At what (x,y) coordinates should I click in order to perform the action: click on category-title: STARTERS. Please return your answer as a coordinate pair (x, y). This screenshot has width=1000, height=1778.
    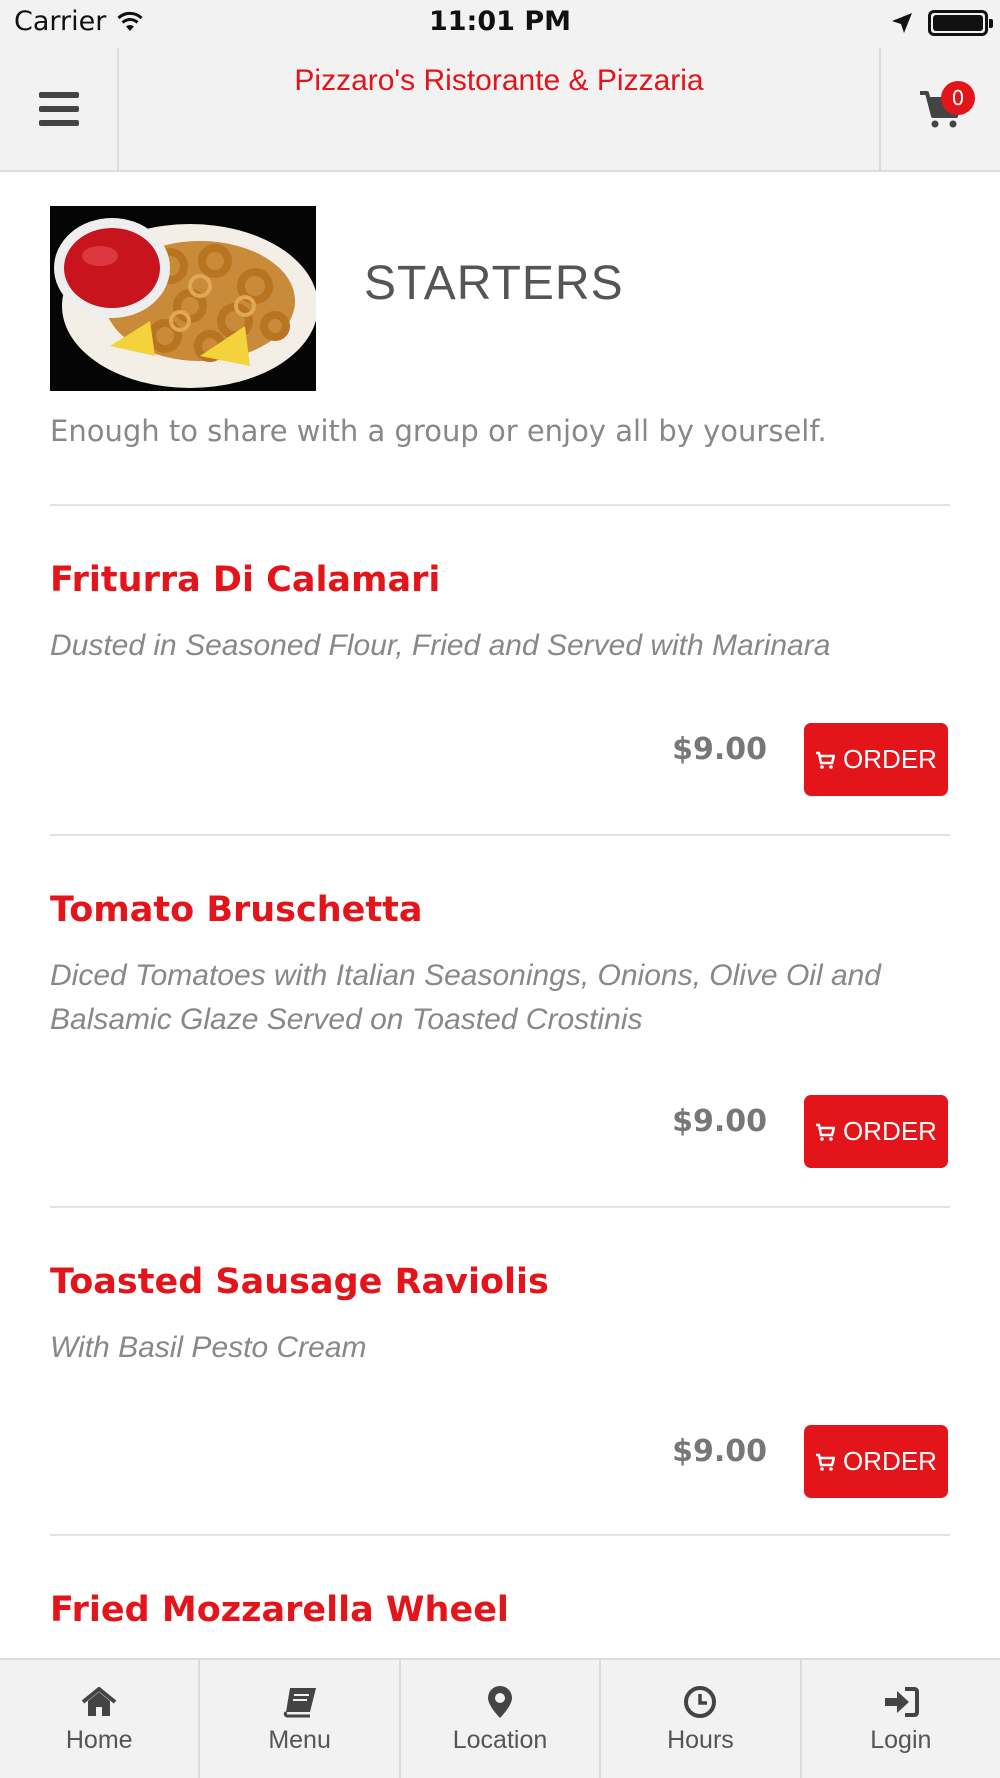
    Looking at the image, I should click on (494, 283).